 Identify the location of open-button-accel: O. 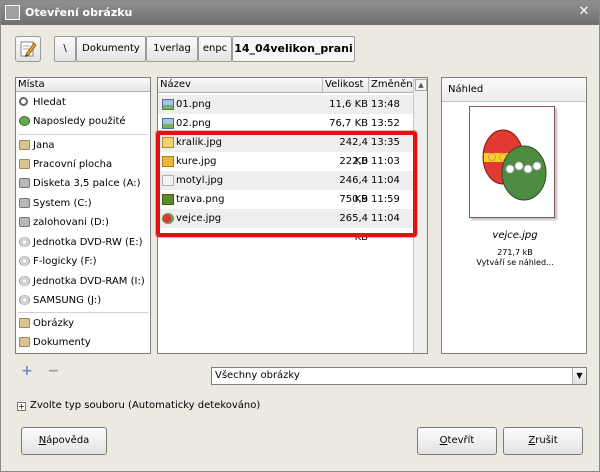
(443, 440).